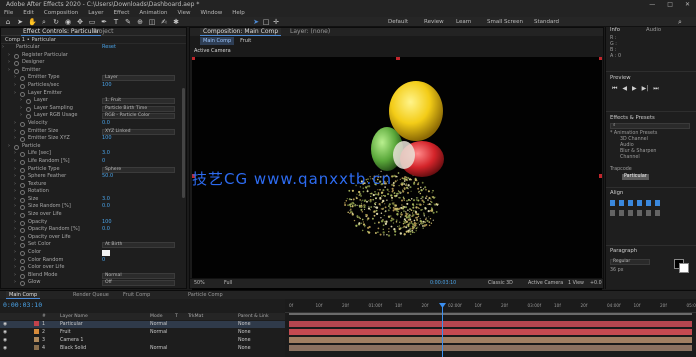 Image resolution: width=696 pixels, height=357 pixels. Describe the element at coordinates (138, 78) in the screenshot. I see `property-dropdown: Layer` at that location.